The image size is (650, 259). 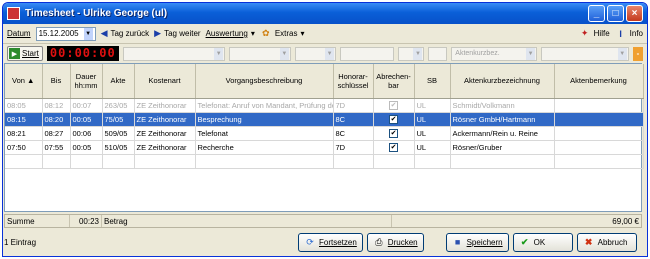 I want to click on day-forward-button: ▶ Tag weiter, so click(x=177, y=33).